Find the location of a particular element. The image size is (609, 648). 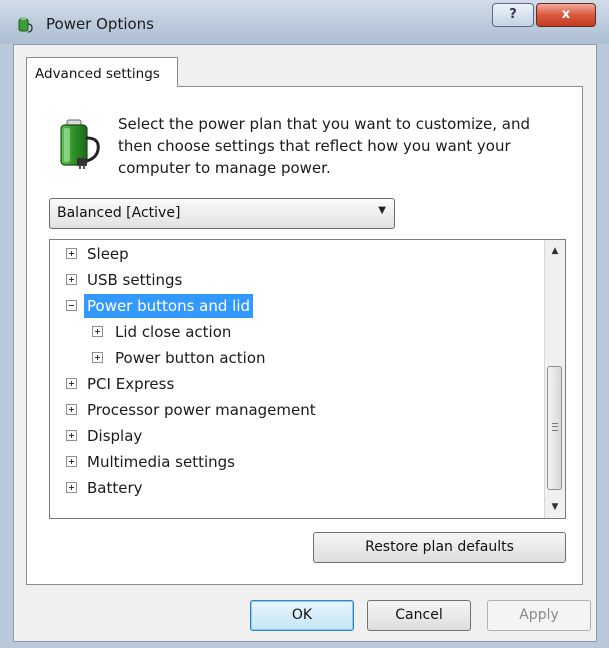

scroll-up-arrow-icon: ▲ is located at coordinates (555, 251).